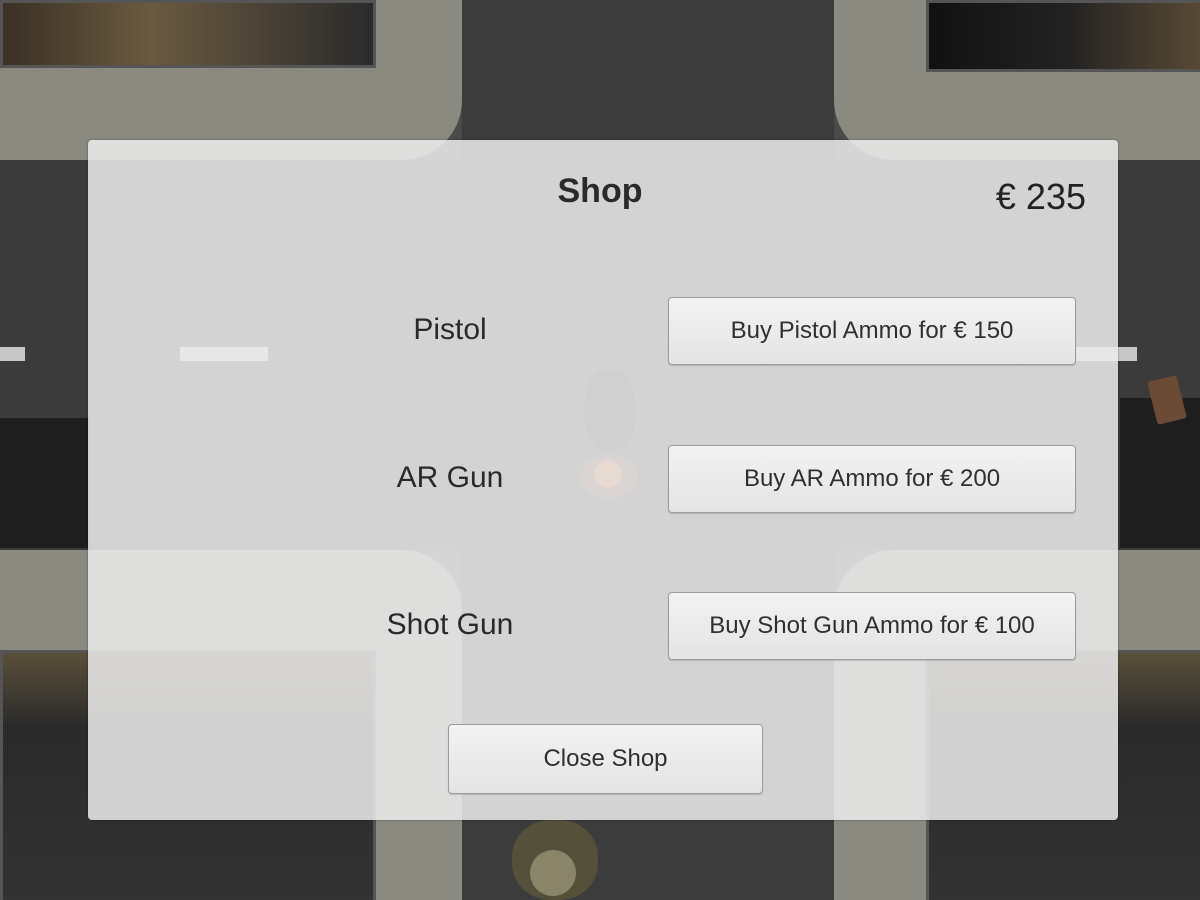  I want to click on weapon-label-ar-gun: AR Gun, so click(450, 477).